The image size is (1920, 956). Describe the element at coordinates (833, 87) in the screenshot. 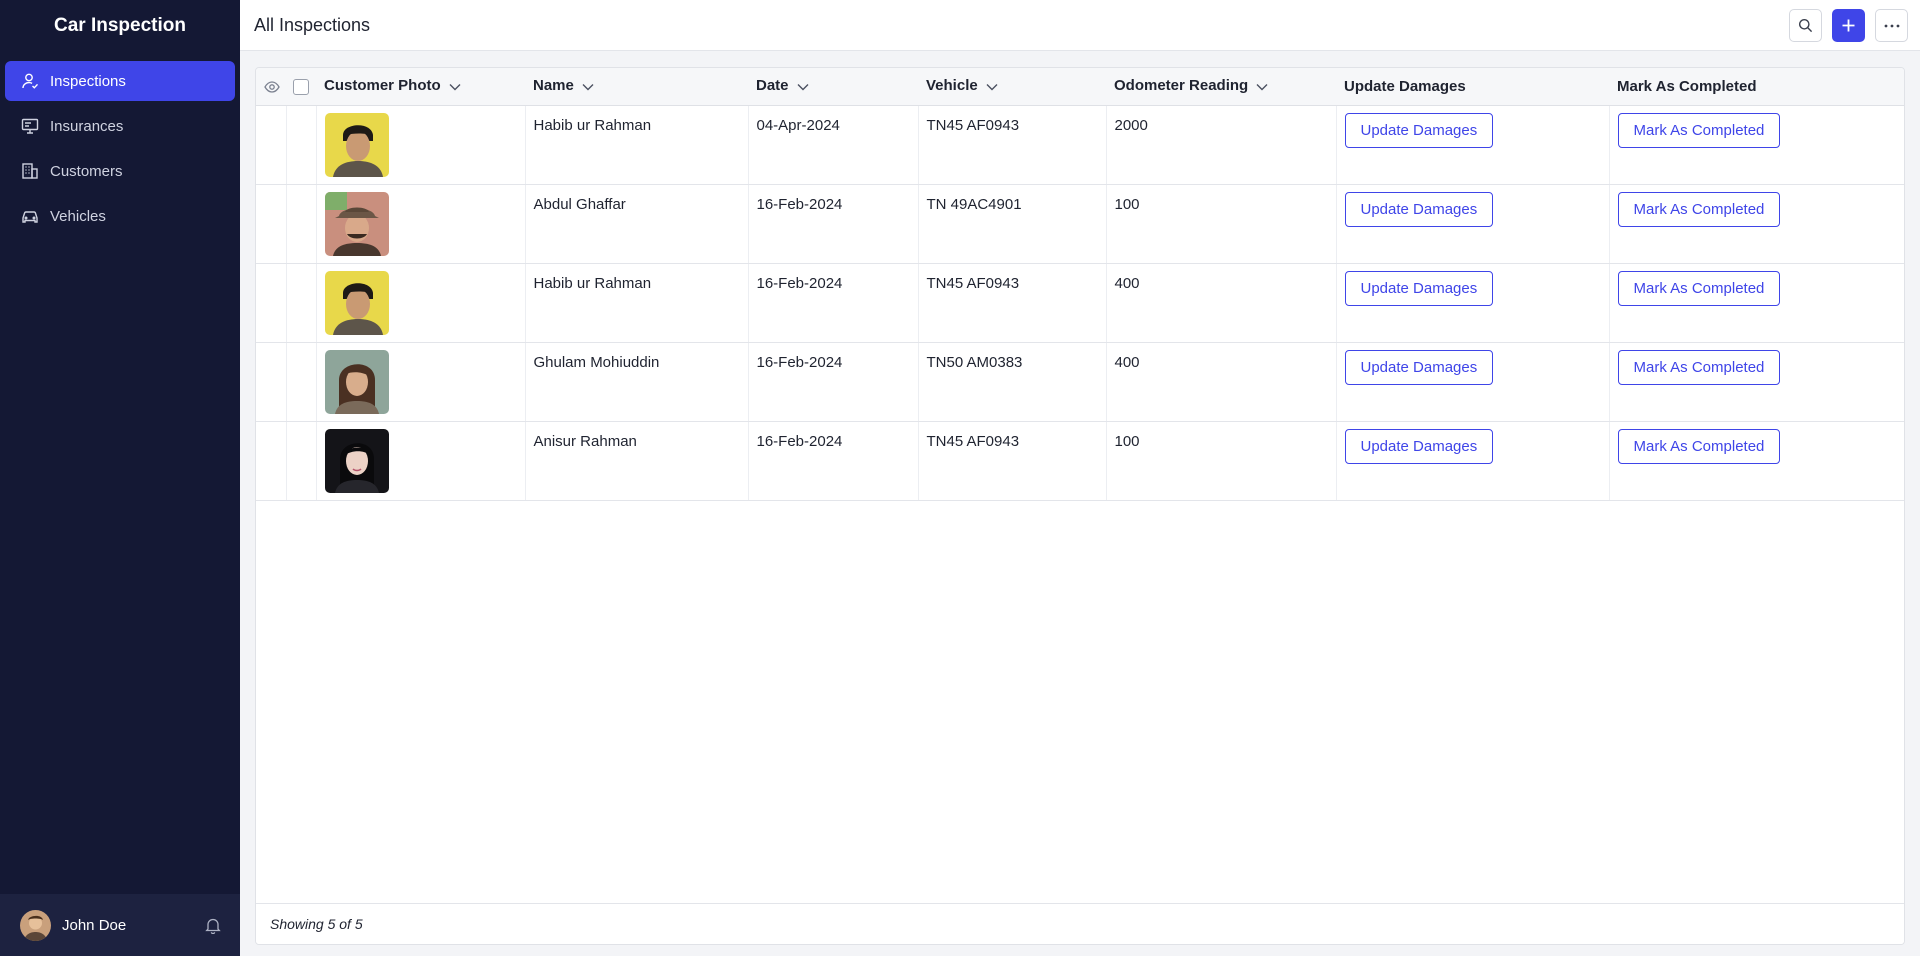

I see `column-header-date: Date` at that location.